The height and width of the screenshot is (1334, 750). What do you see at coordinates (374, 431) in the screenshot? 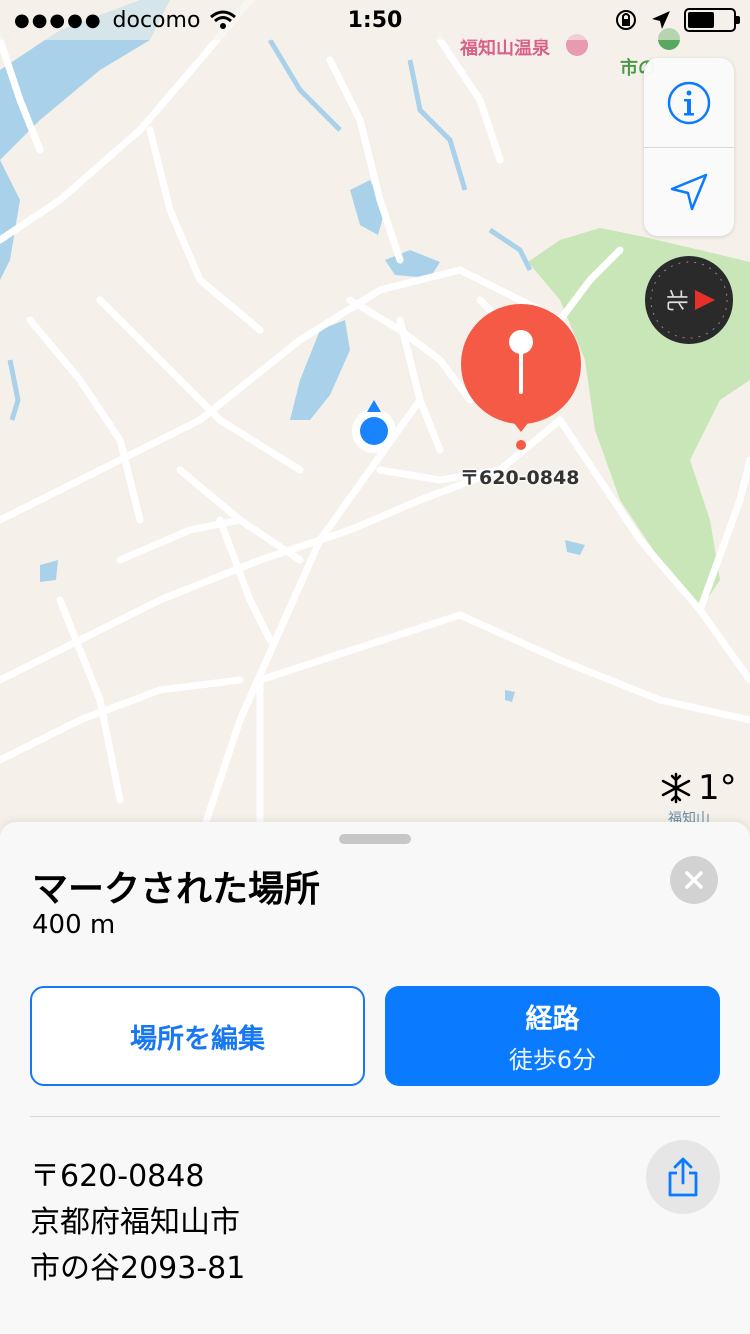
I see `user-location-dot` at bounding box center [374, 431].